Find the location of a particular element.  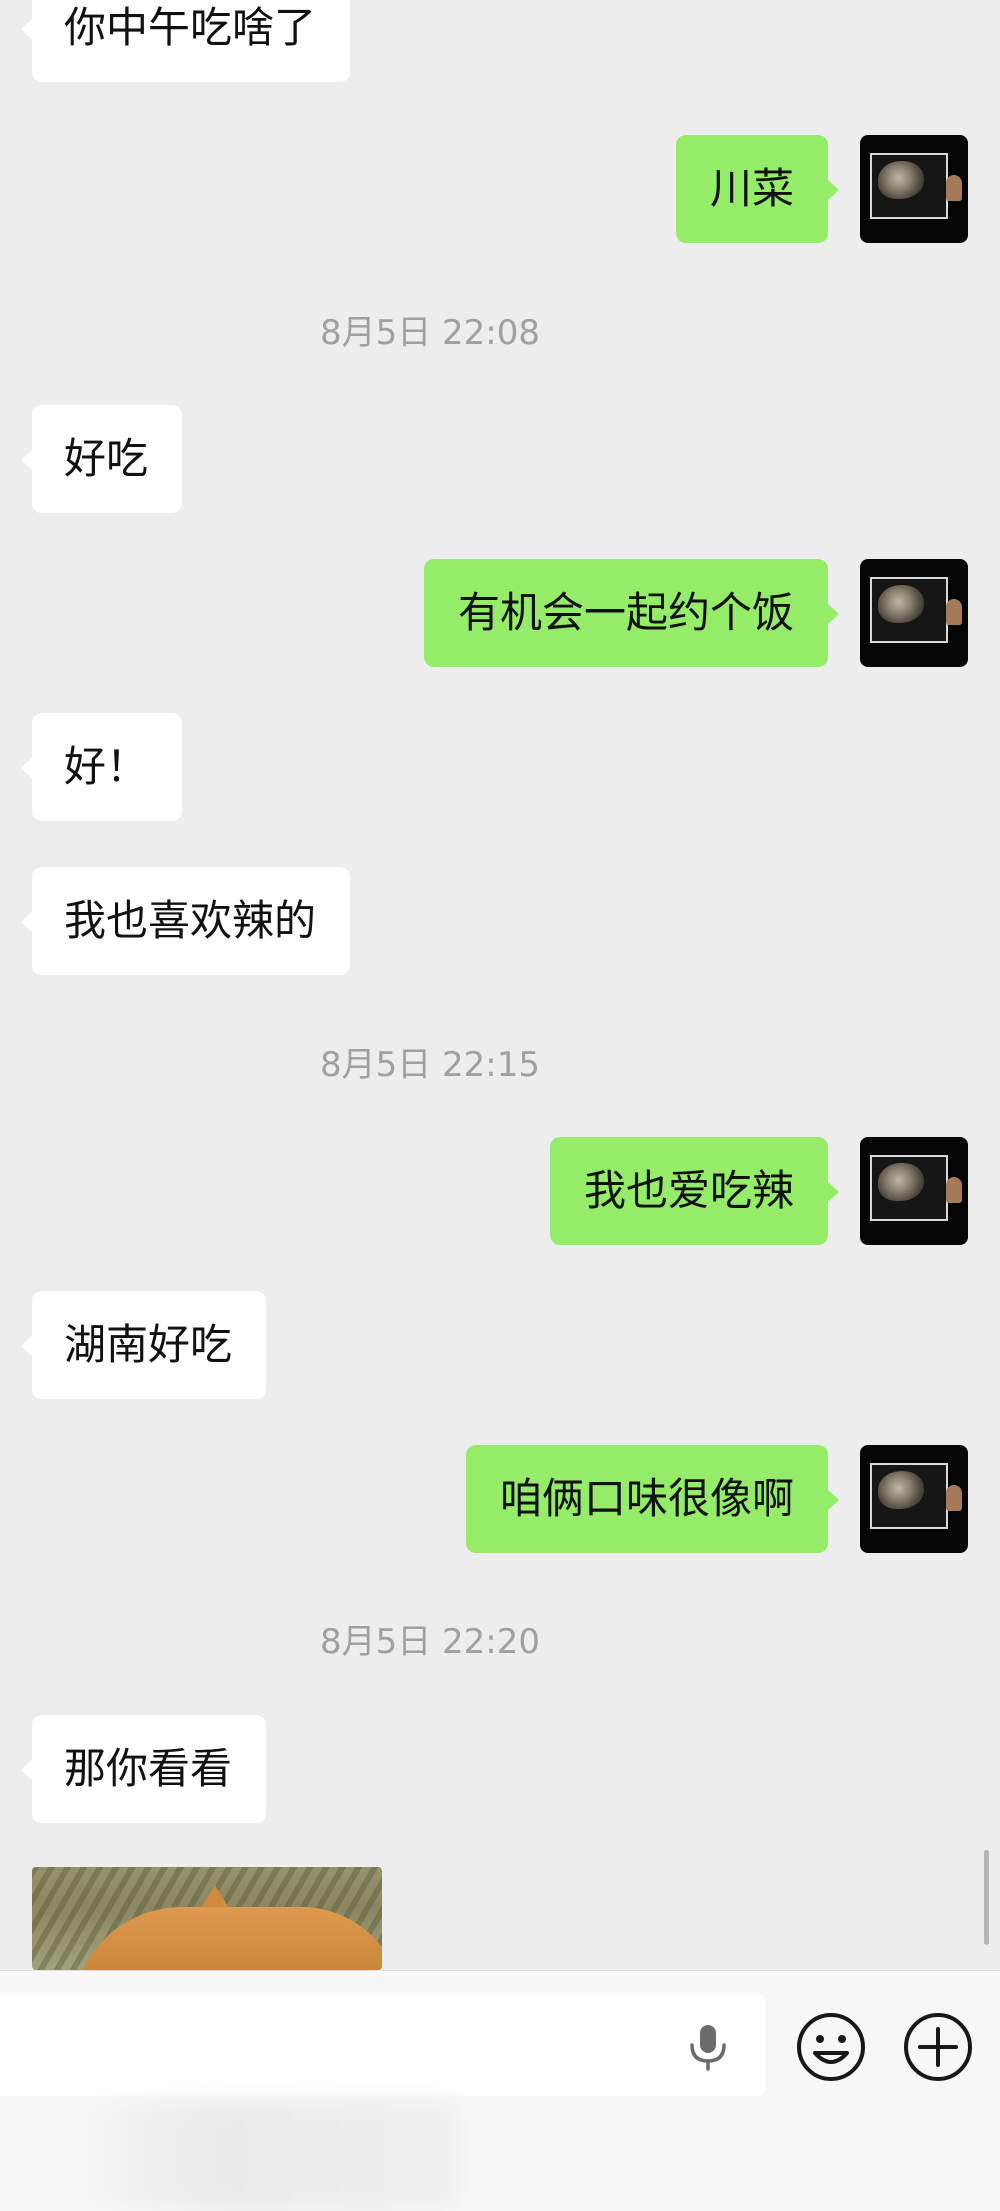

message-text: 我也爱吃辣 is located at coordinates (688, 1190).